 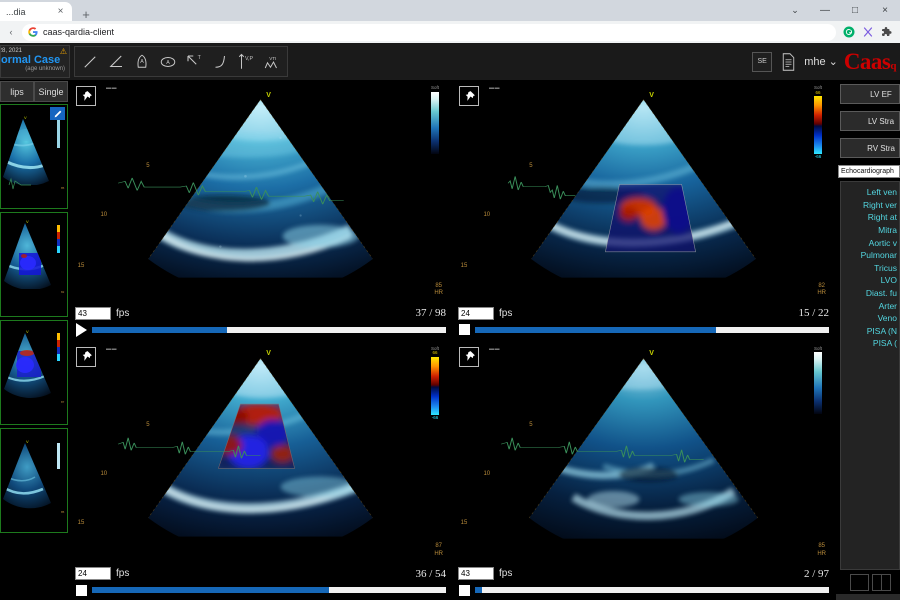 What do you see at coordinates (36, 11) in the screenshot?
I see `browser-tab: ...dia ×` at bounding box center [36, 11].